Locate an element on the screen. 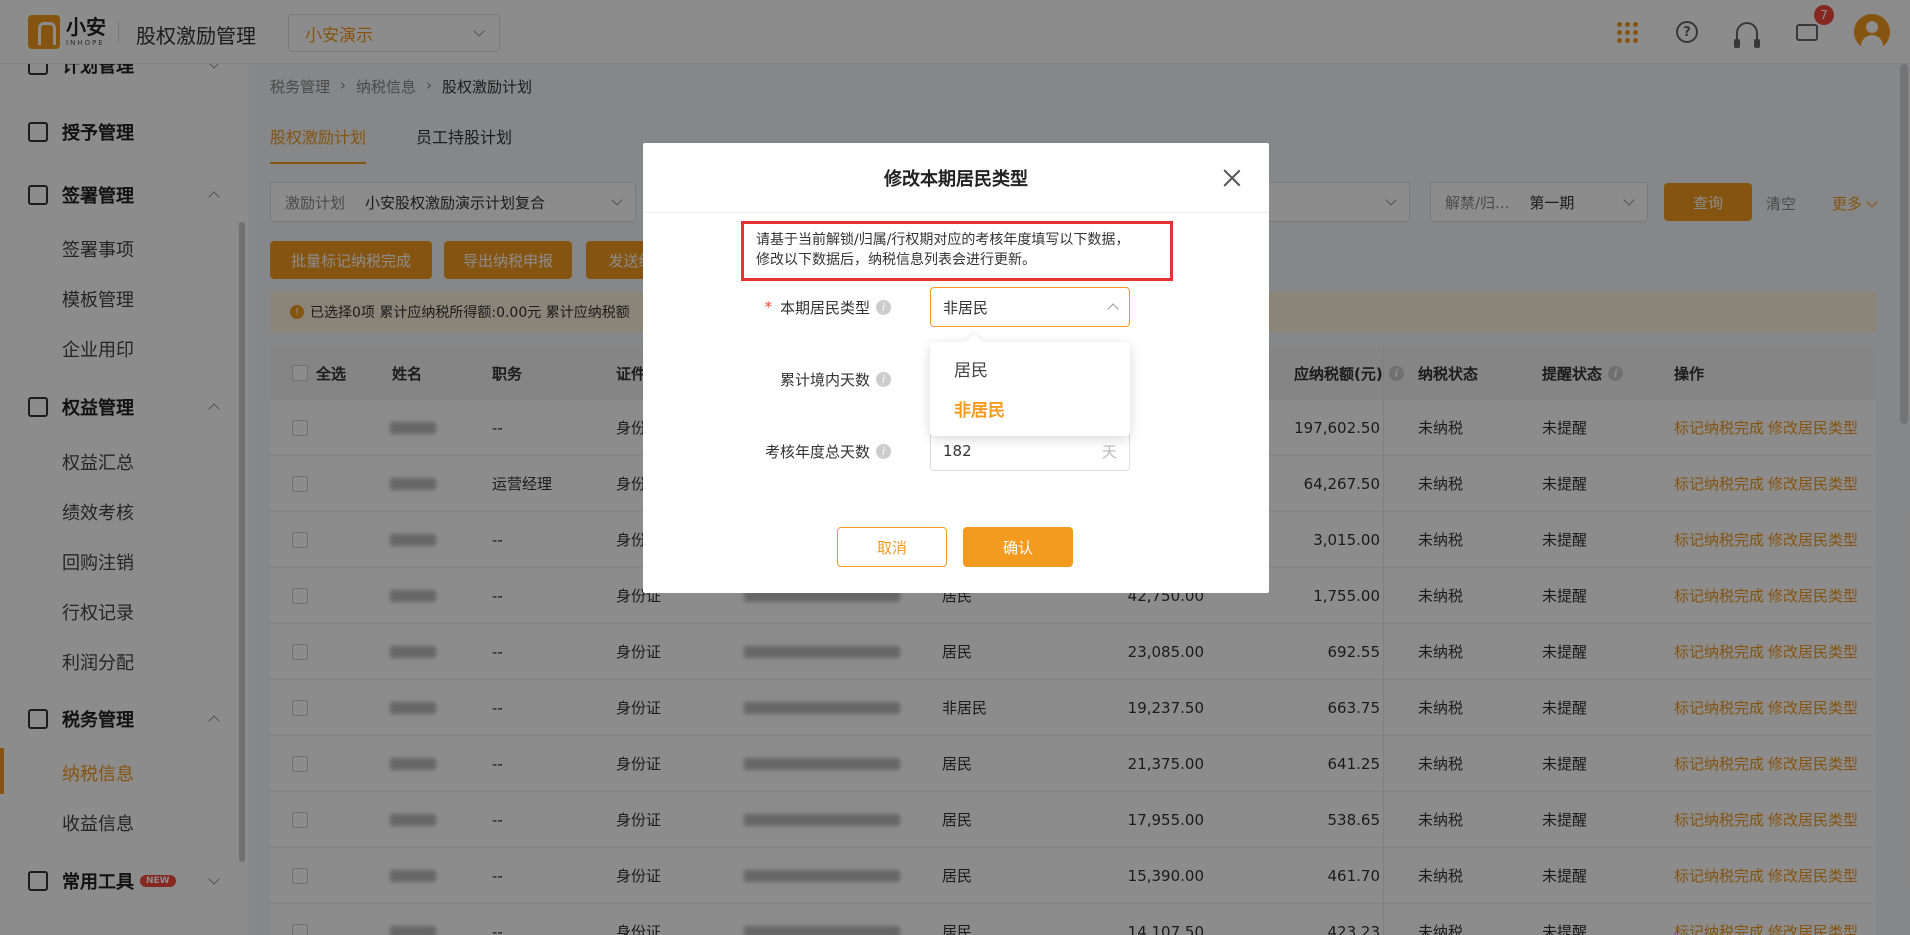  field-label: 本期居民类型 is located at coordinates (824, 307).